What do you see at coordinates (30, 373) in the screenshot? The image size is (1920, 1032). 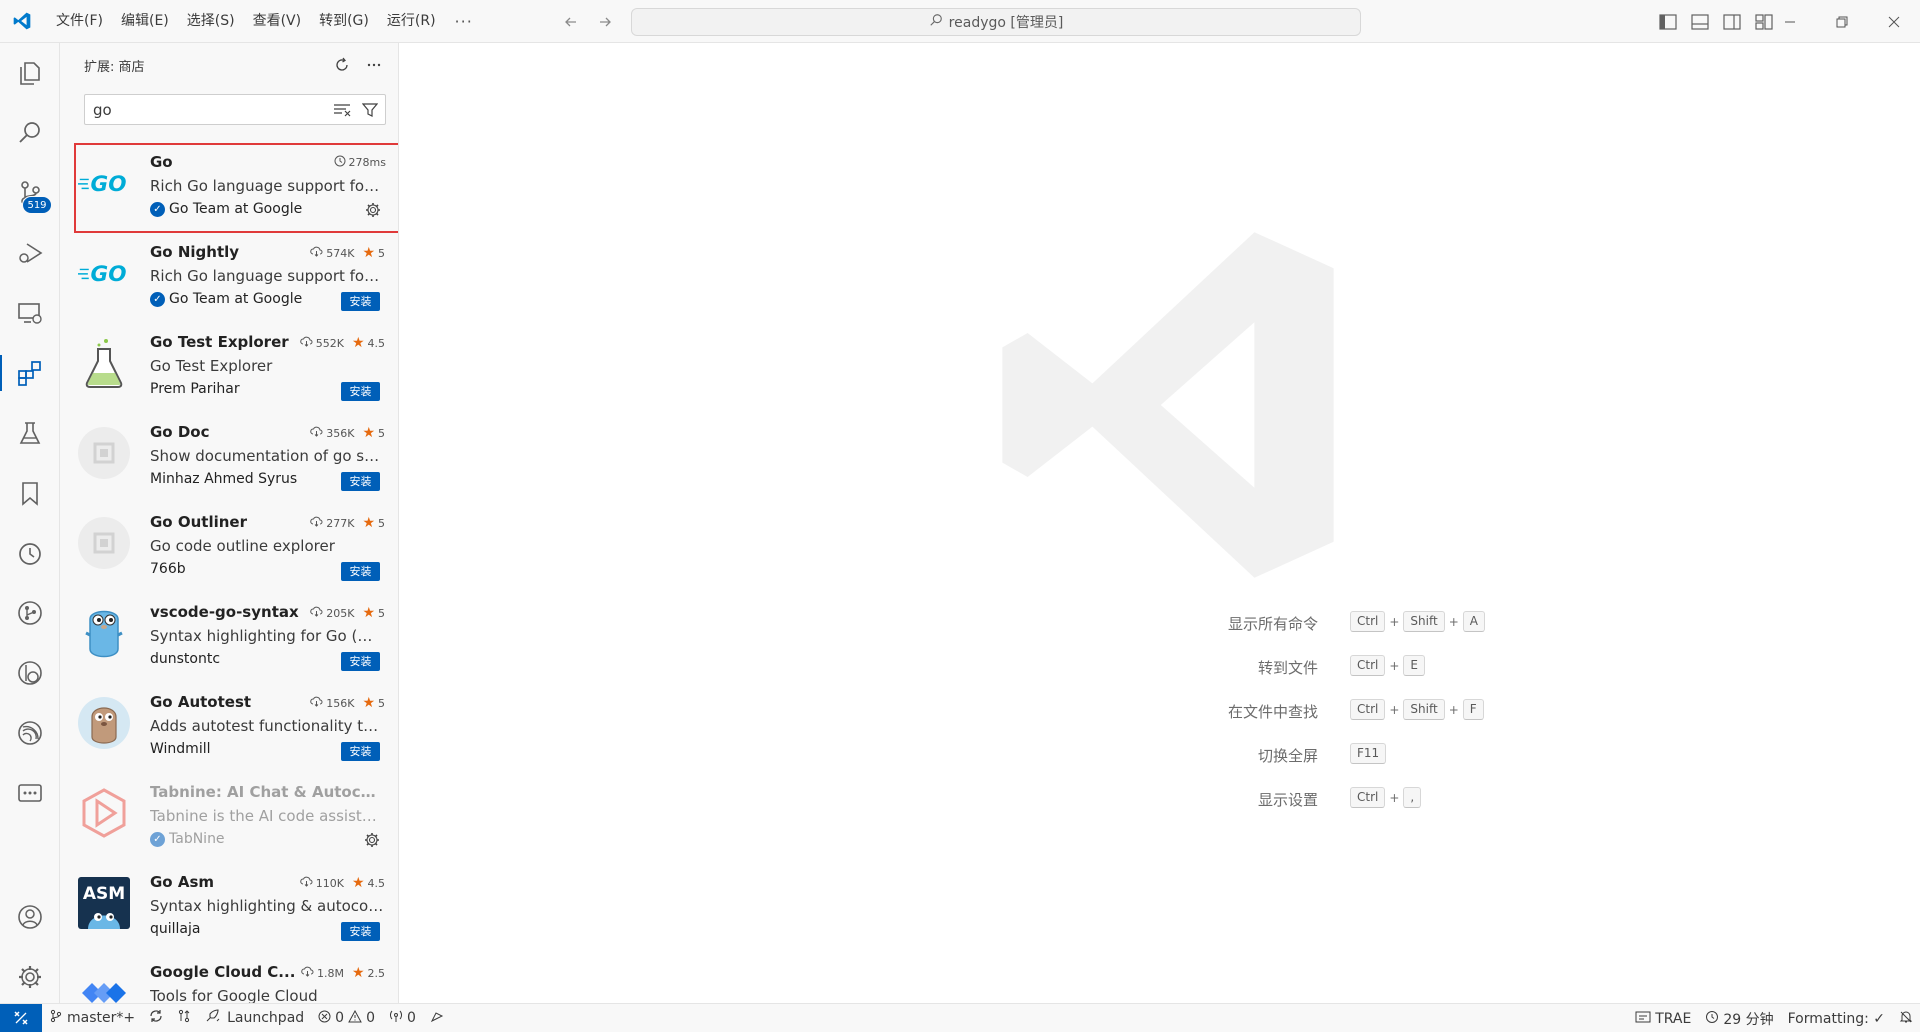 I see `extensions-icon` at bounding box center [30, 373].